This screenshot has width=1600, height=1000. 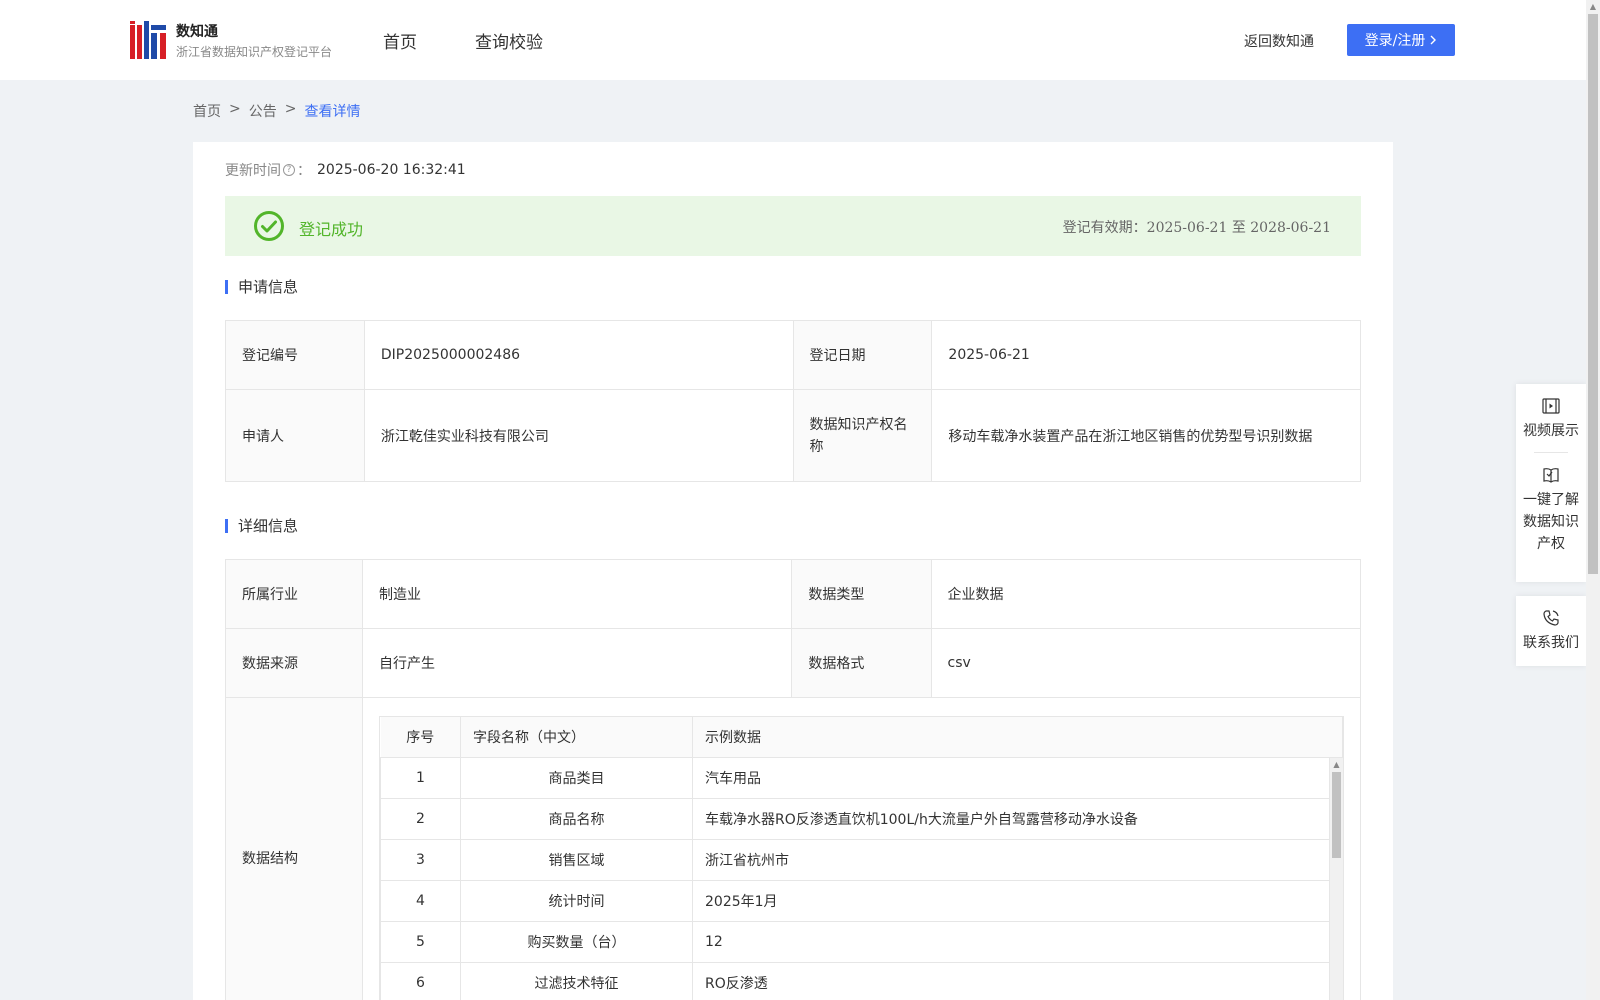 What do you see at coordinates (578, 355) in the screenshot?
I see `value-reg-no: DIP2025000002486` at bounding box center [578, 355].